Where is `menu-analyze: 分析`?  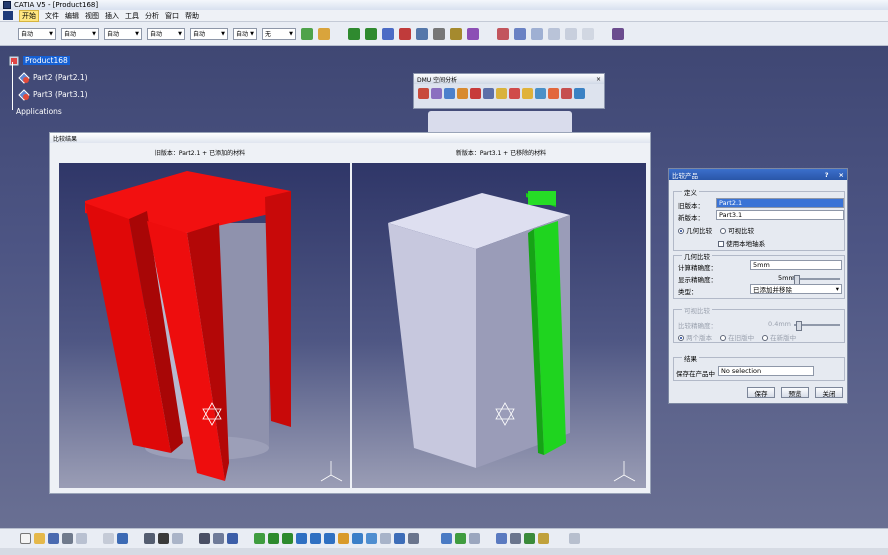 menu-analyze: 分析 is located at coordinates (152, 16).